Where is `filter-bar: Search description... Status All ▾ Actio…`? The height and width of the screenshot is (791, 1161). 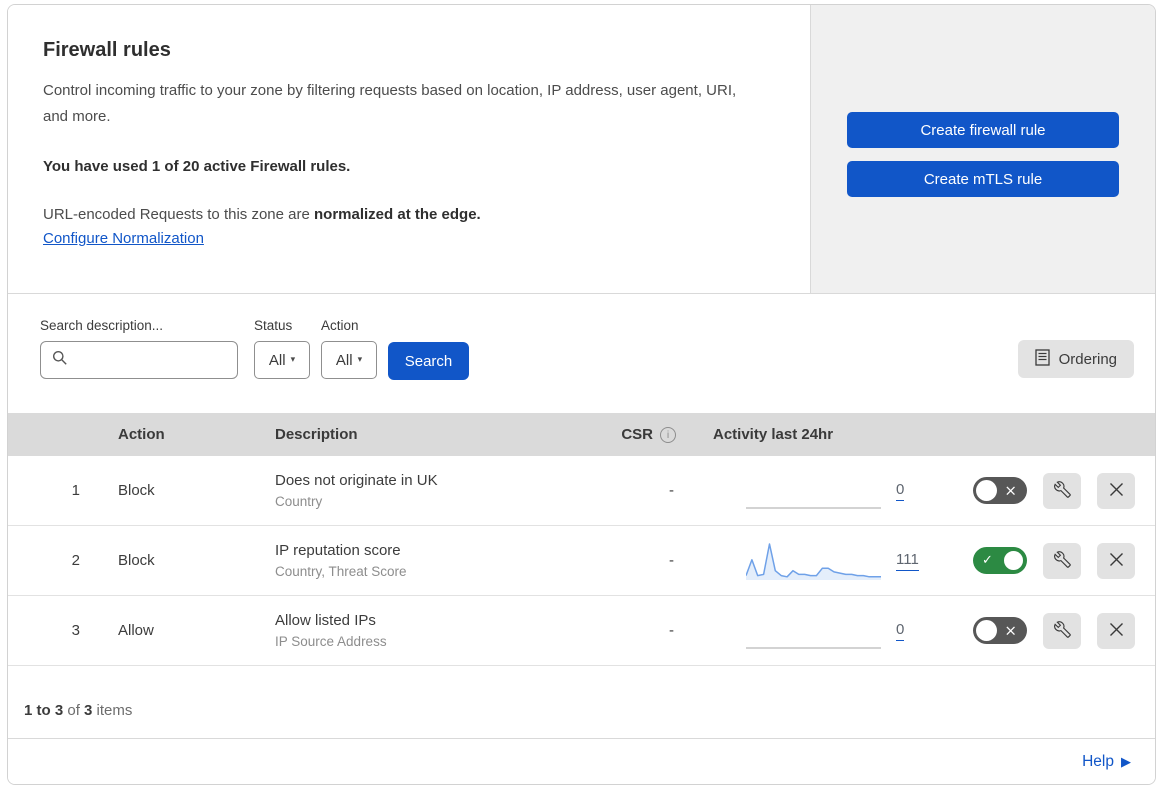 filter-bar: Search description... Status All ▾ Actio… is located at coordinates (581, 353).